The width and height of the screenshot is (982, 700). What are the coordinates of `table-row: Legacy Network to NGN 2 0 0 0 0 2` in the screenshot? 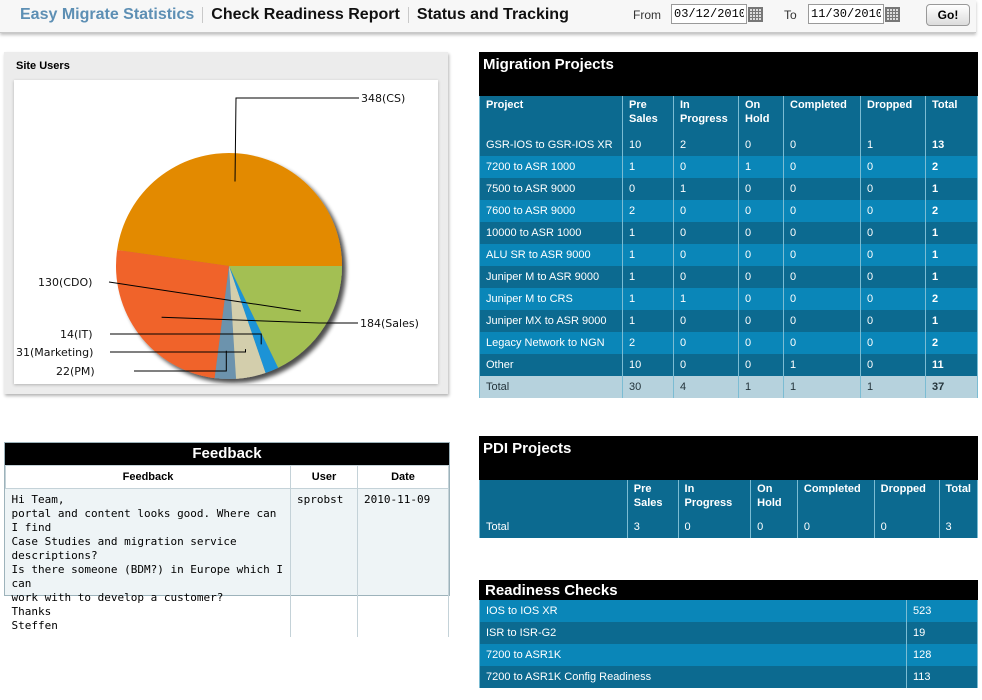 It's located at (728, 343).